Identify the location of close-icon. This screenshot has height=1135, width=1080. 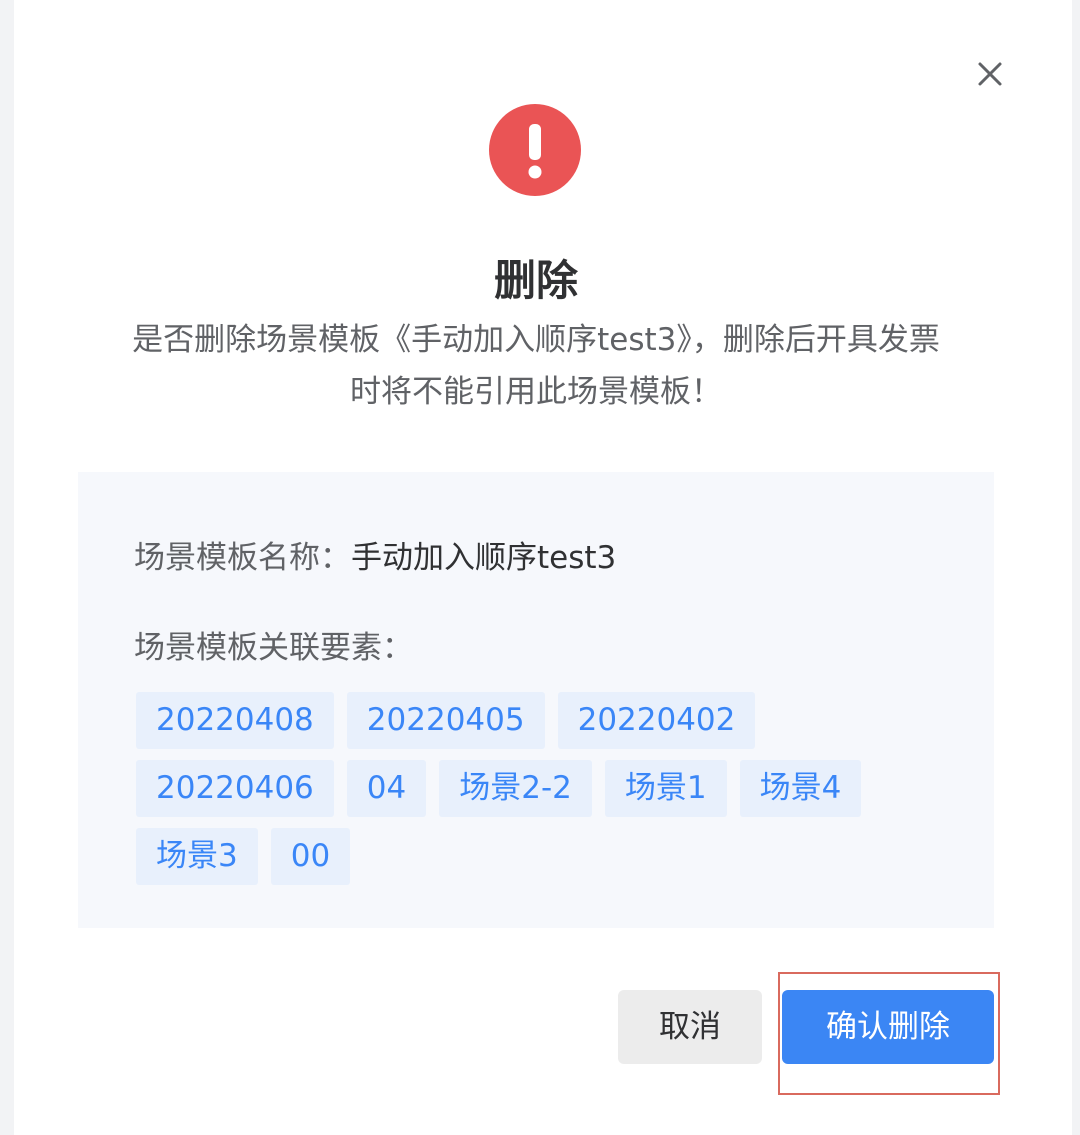
(990, 74).